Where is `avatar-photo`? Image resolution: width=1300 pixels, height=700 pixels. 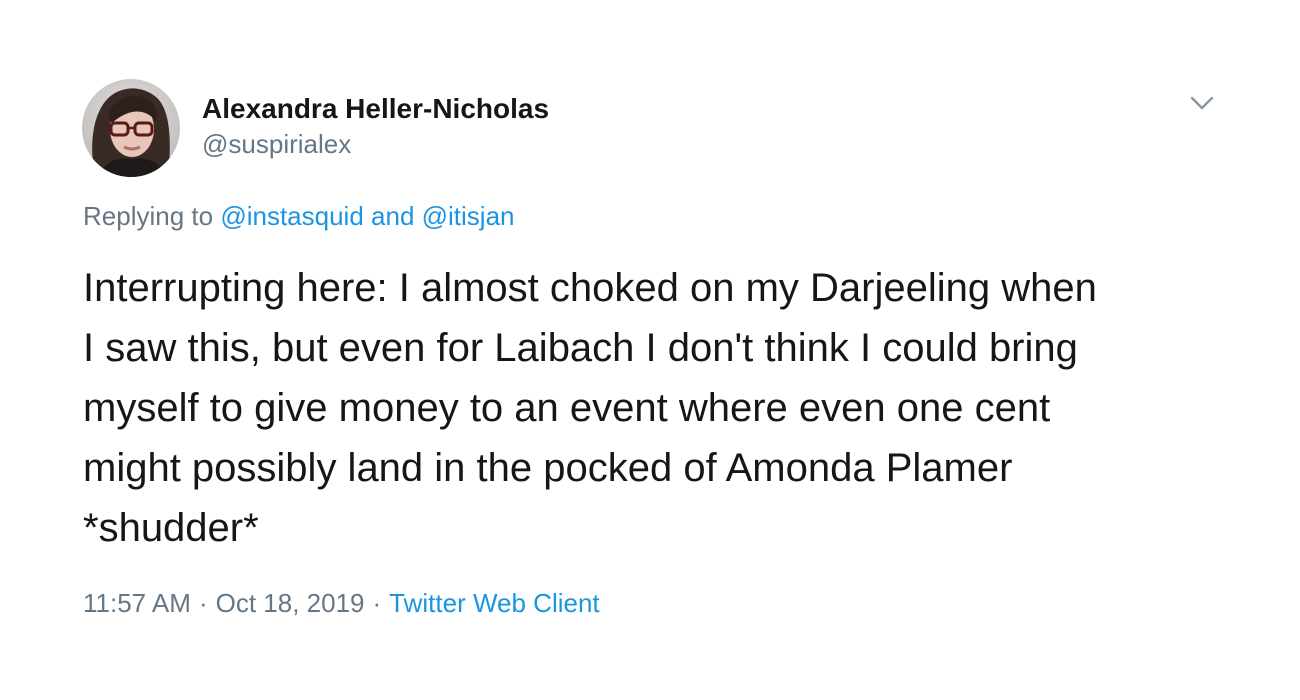
avatar-photo is located at coordinates (131, 128).